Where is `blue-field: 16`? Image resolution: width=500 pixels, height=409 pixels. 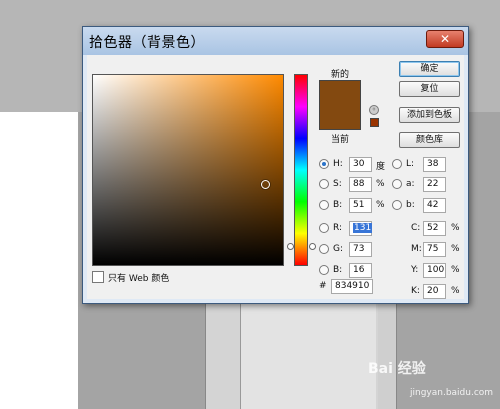 blue-field: 16 is located at coordinates (360, 270).